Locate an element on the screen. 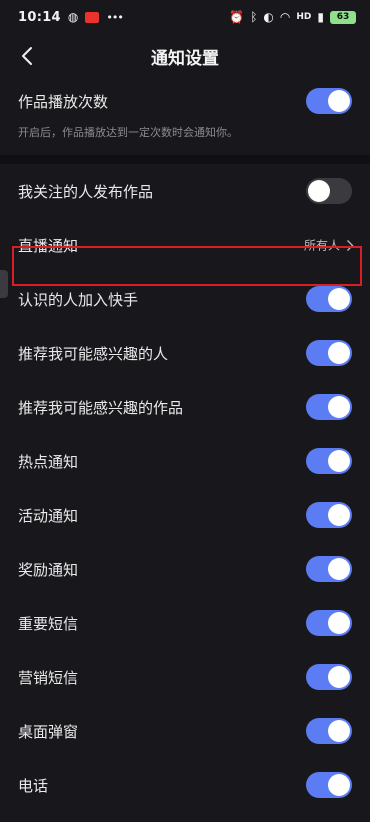 This screenshot has height=822, width=370. recommend-people-toggle is located at coordinates (329, 353).